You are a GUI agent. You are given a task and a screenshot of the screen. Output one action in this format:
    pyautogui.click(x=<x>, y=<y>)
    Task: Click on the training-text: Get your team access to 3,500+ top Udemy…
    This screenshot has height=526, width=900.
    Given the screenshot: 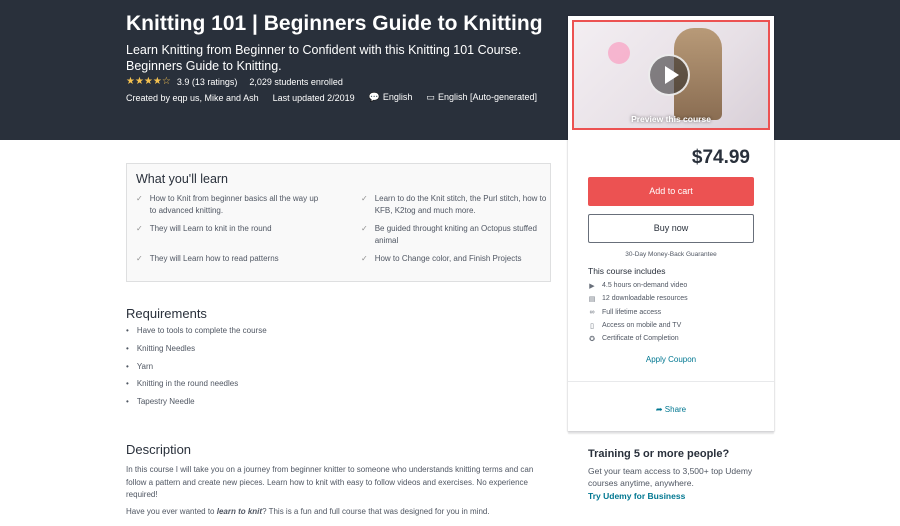 What is the action you would take?
    pyautogui.click(x=670, y=477)
    